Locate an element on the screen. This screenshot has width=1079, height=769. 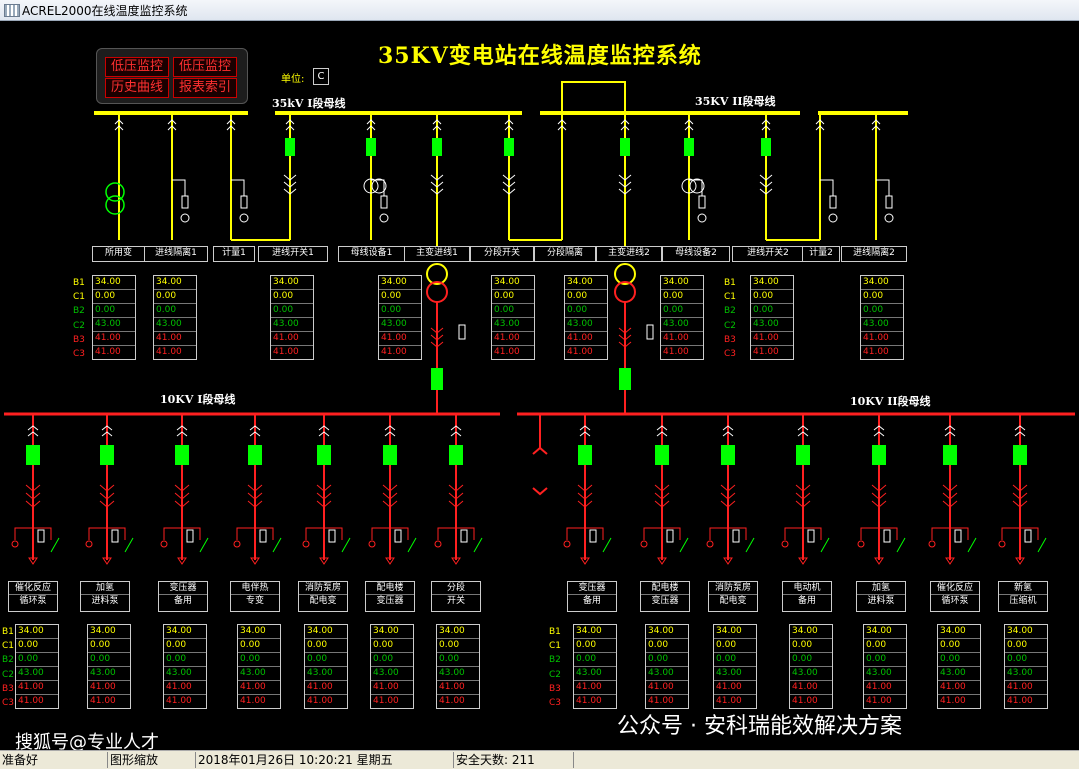
feeder-label-line: 变压器 is located at coordinates (592, 588).